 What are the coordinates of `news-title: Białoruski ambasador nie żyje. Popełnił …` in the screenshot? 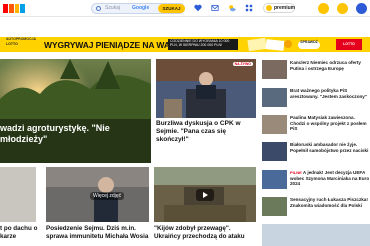 It's located at (330, 147).